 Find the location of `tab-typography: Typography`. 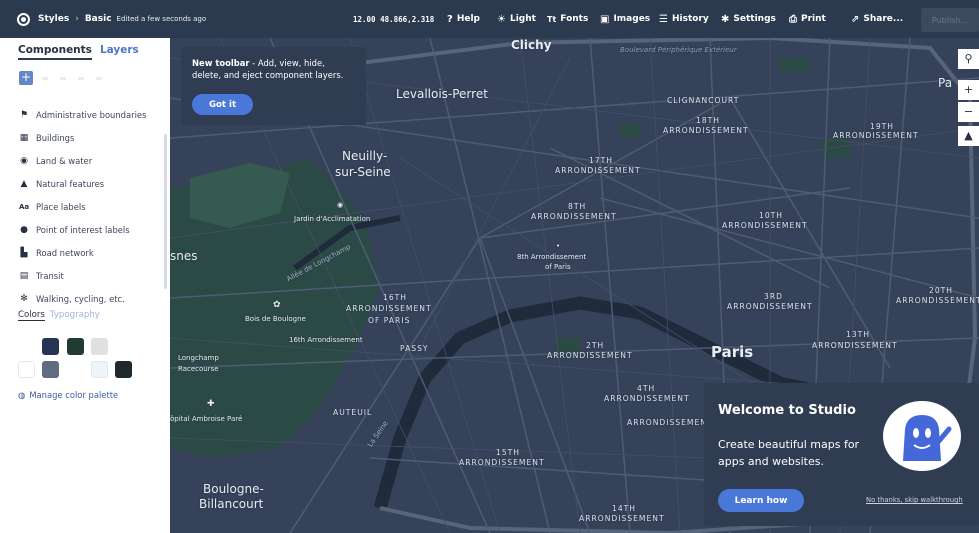

tab-typography: Typography is located at coordinates (75, 315).